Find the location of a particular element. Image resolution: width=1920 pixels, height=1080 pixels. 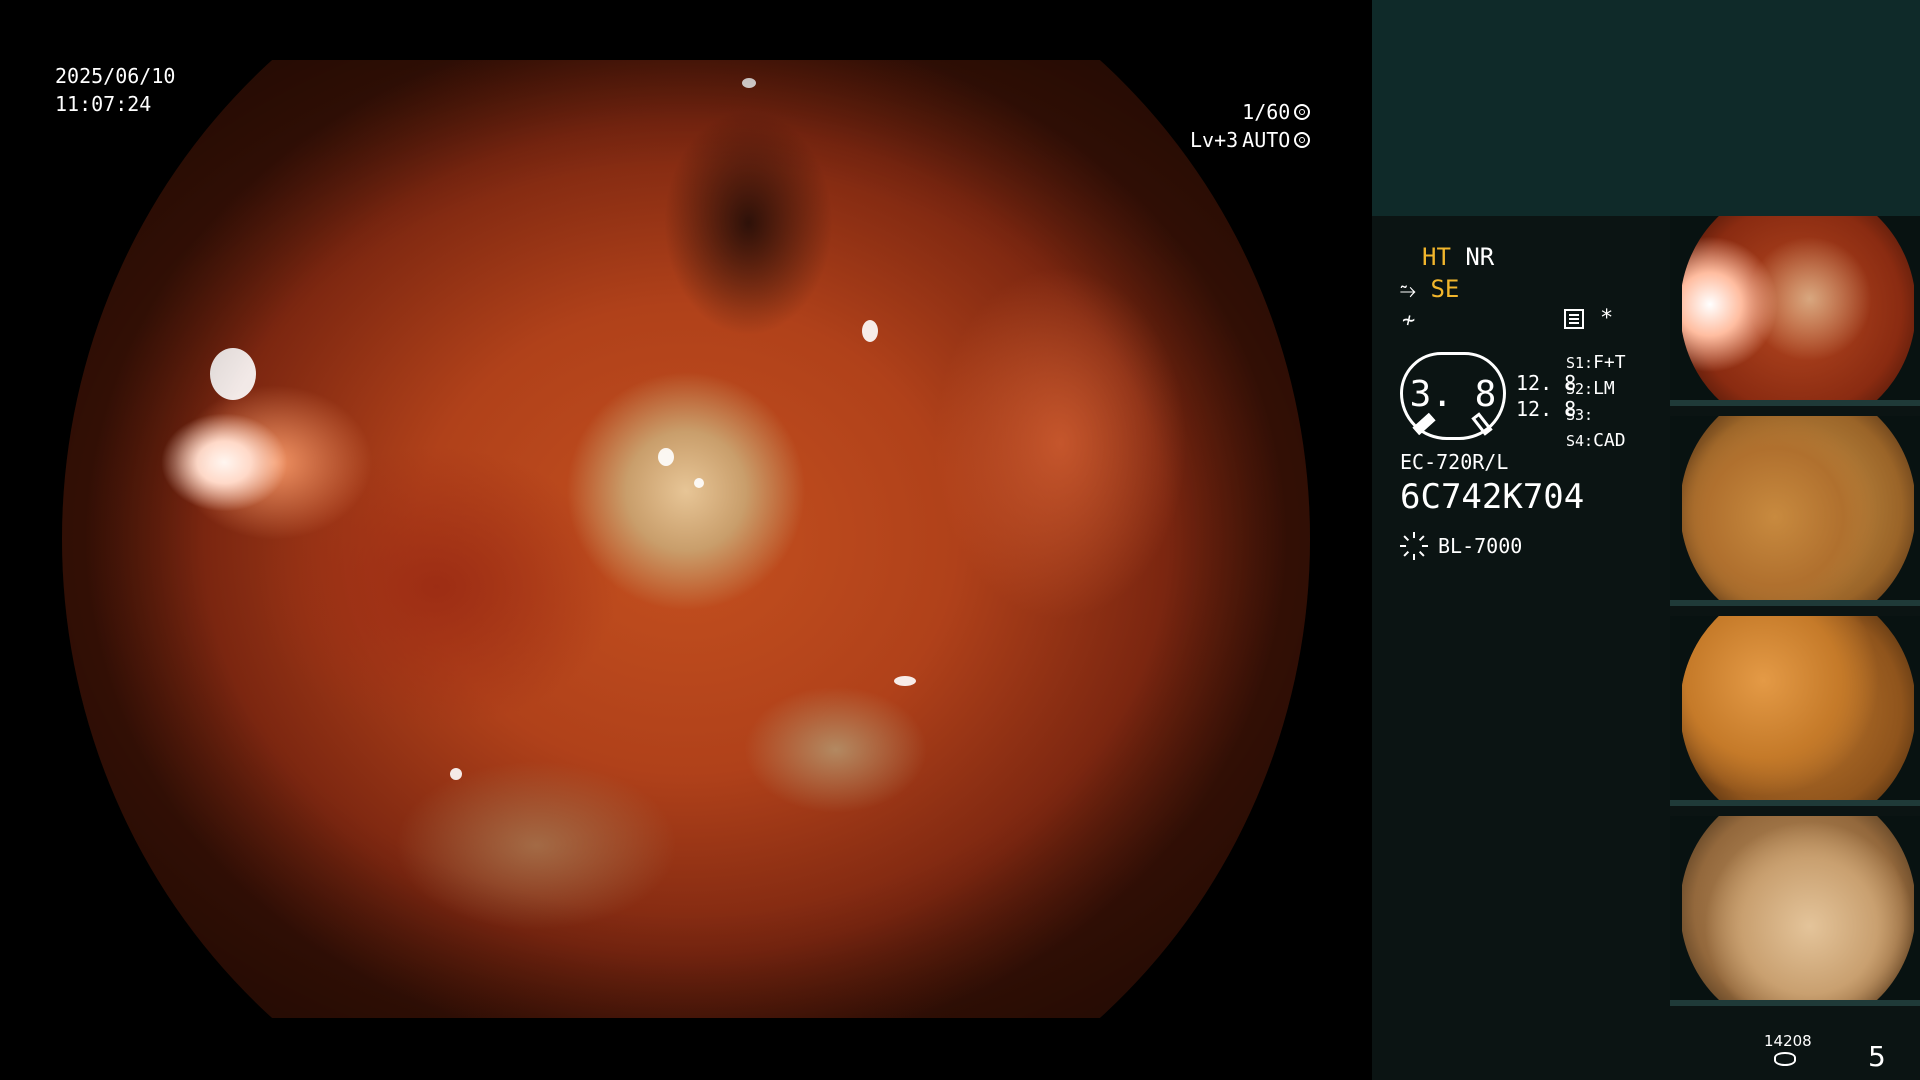

lamp-row: BL-7000 is located at coordinates (1461, 546).